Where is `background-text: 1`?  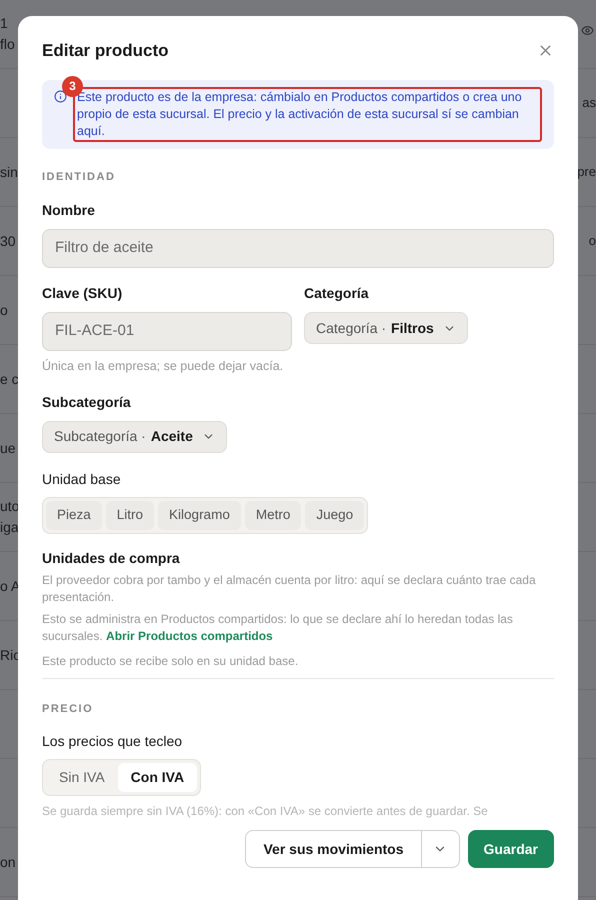 background-text: 1 is located at coordinates (4, 23).